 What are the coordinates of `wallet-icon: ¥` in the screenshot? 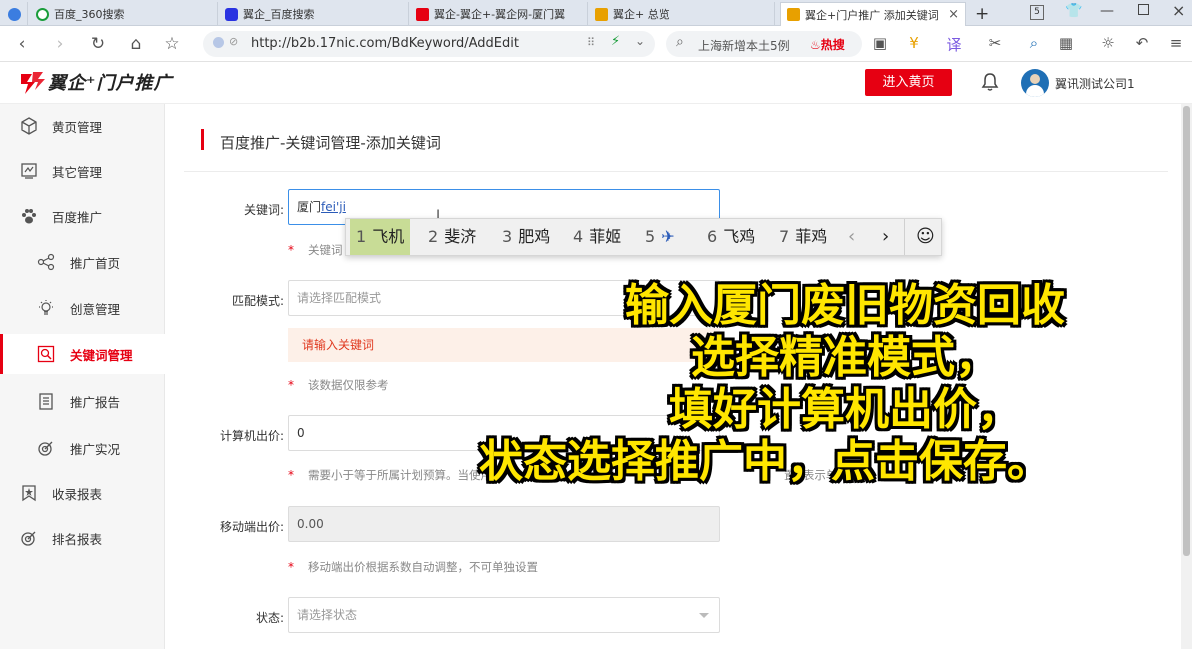 It's located at (914, 43).